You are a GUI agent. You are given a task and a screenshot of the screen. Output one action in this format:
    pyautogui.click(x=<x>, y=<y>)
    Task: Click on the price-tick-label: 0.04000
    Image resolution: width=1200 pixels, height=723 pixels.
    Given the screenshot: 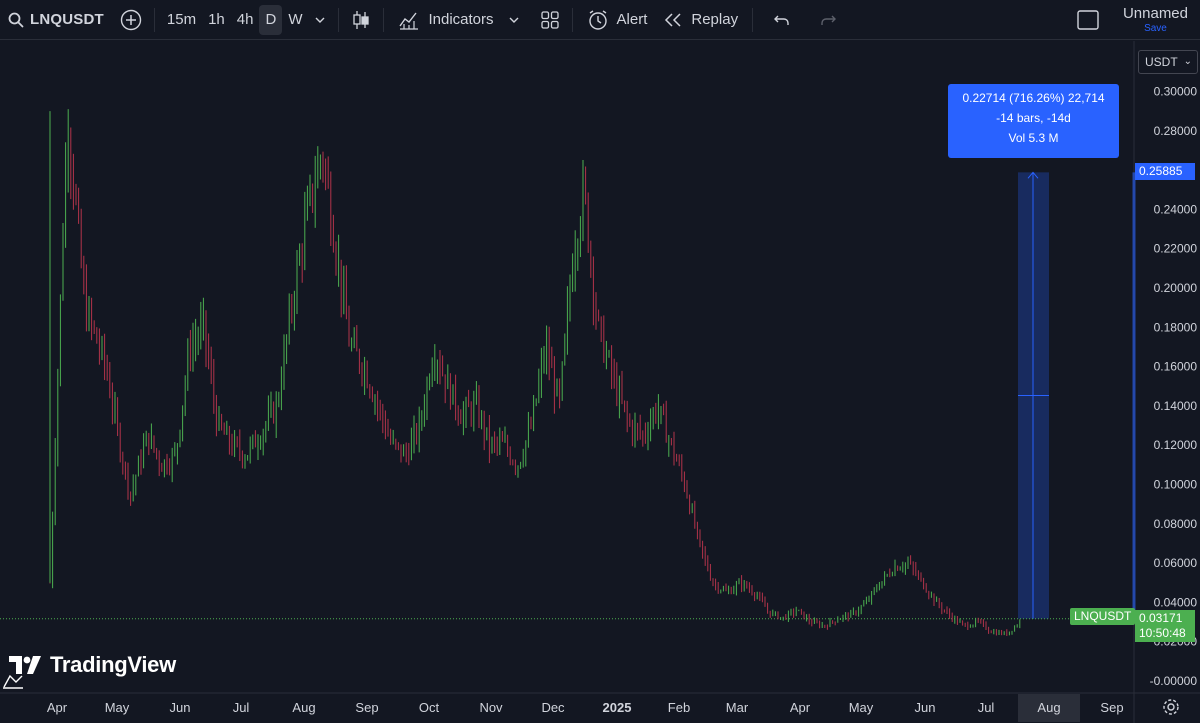 What is the action you would take?
    pyautogui.click(x=1176, y=602)
    